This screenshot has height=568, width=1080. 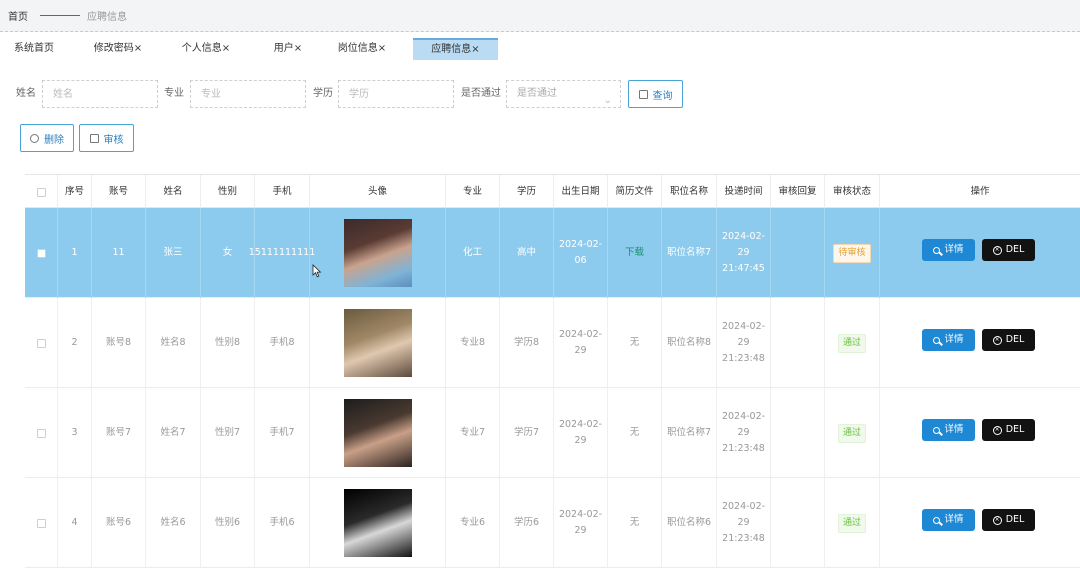 I want to click on major-cell: 专业6, so click(x=473, y=523).